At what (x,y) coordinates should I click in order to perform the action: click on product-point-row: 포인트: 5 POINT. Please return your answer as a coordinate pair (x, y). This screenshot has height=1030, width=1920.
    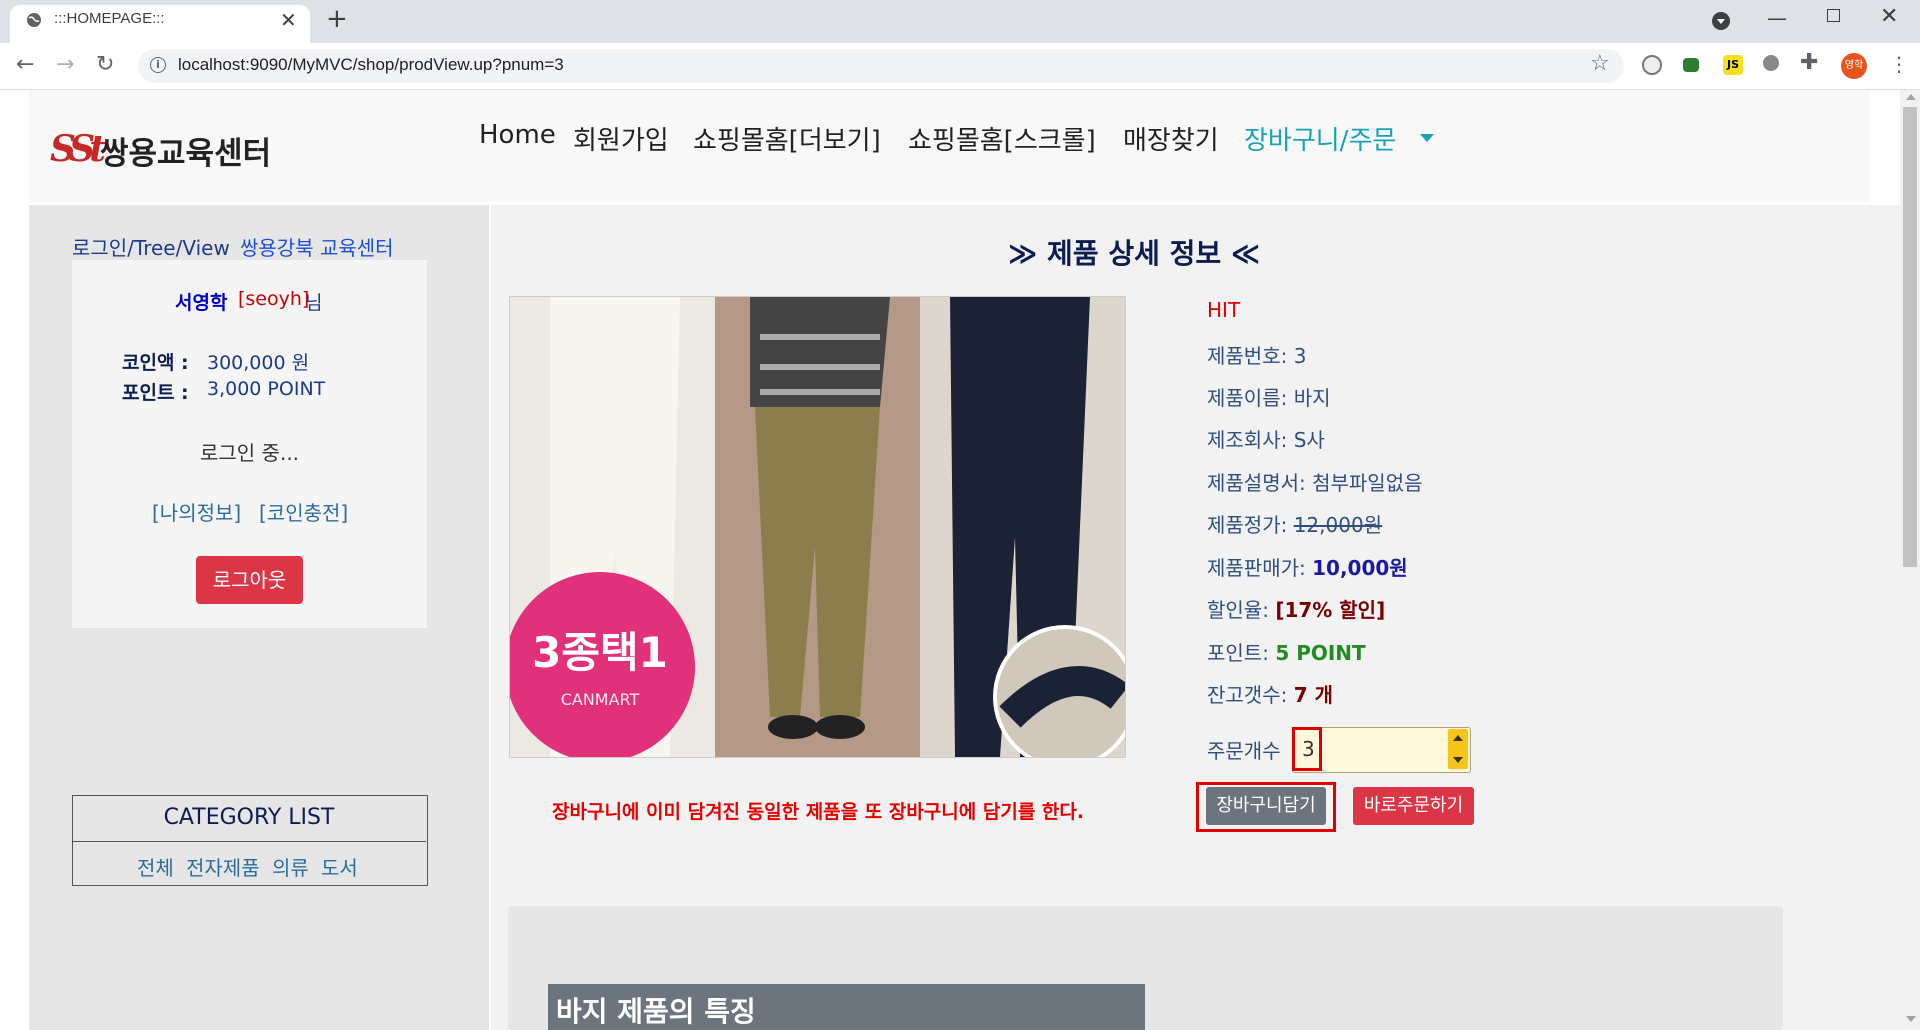
    Looking at the image, I should click on (1286, 651).